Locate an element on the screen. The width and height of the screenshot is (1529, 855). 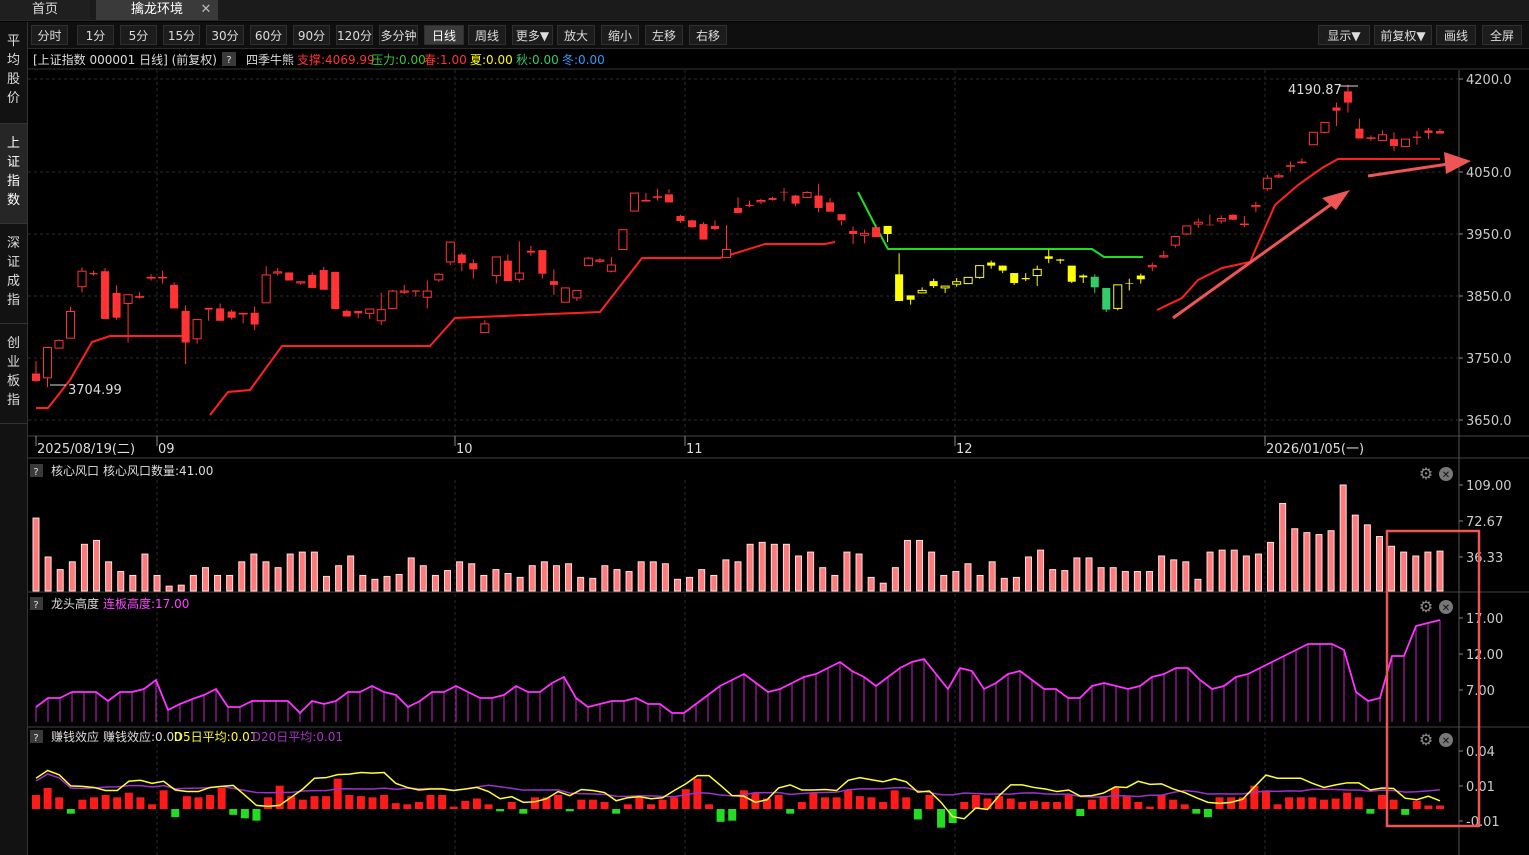
toolbar-right-button-2: 画线 is located at coordinates (1456, 35).